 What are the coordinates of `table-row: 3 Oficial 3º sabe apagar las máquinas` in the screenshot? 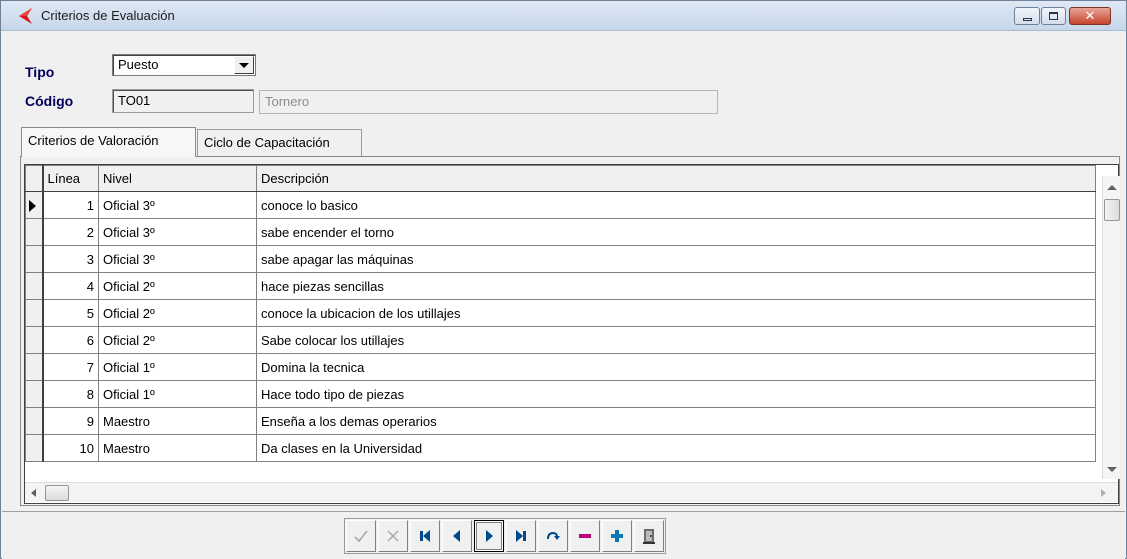 It's located at (560, 259).